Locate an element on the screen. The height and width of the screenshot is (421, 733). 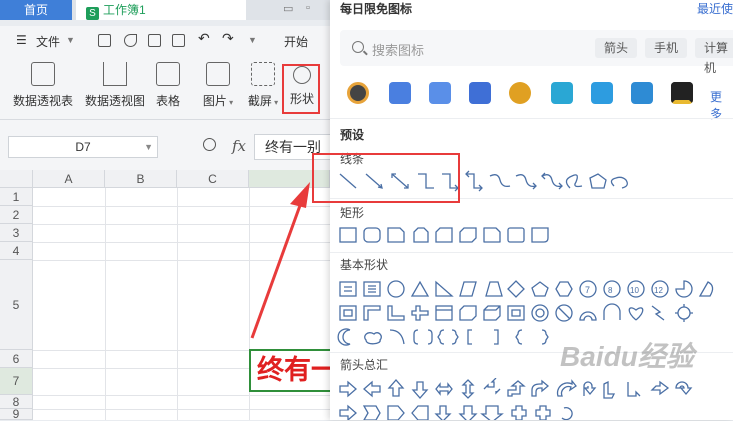
preview-icon is located at coordinates (178, 40).